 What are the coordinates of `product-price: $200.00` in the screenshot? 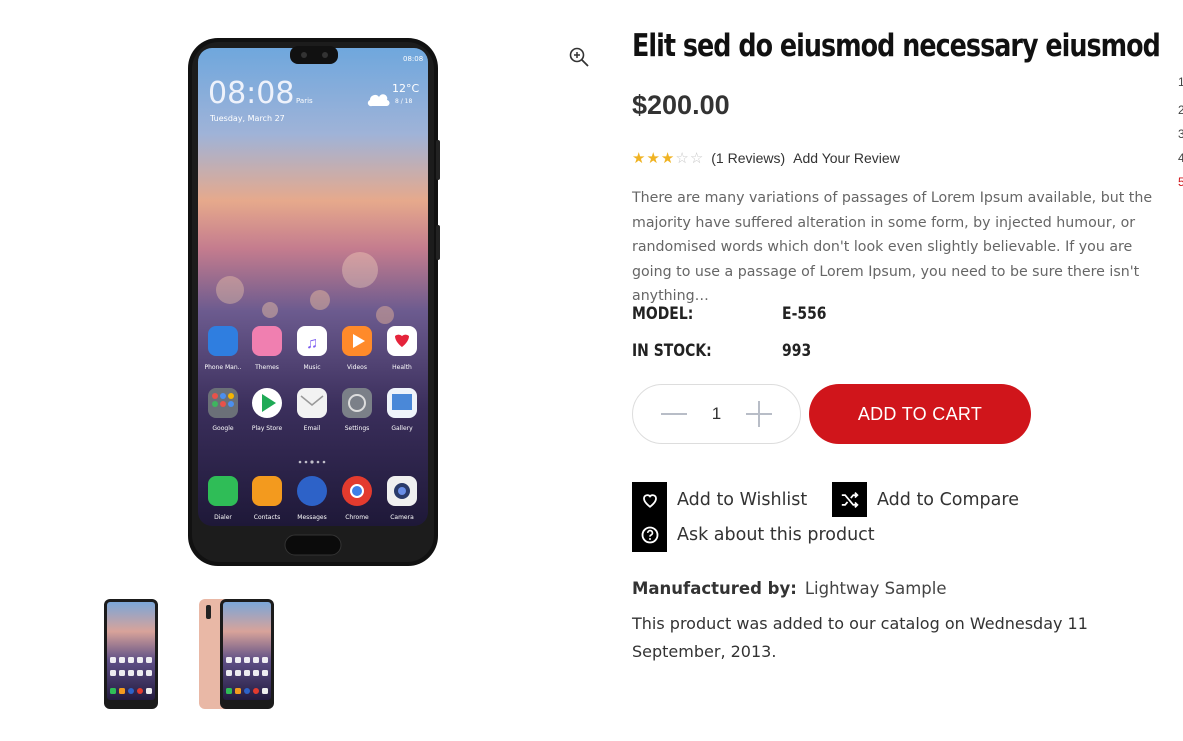 It's located at (681, 105).